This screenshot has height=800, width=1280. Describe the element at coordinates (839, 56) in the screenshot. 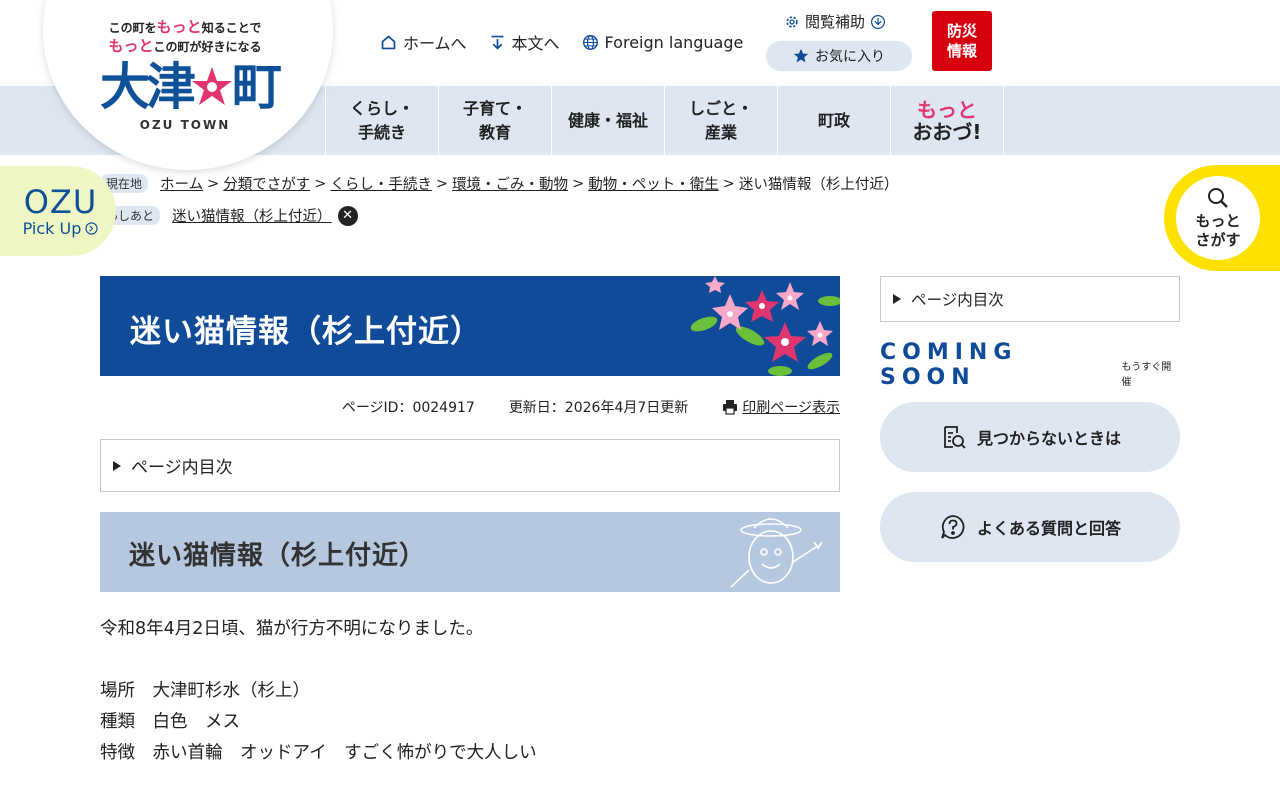

I see `favorites-button: お気に入り` at that location.